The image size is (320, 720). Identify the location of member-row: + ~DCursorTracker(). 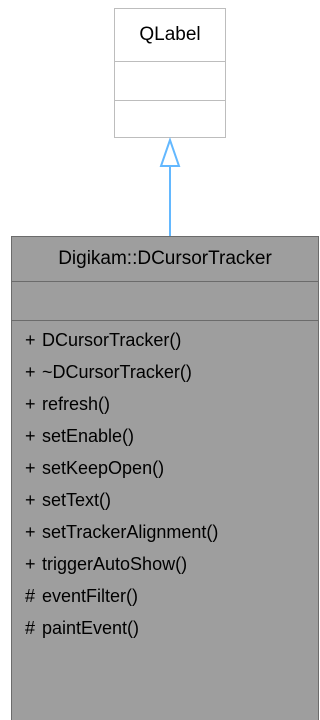
(165, 378).